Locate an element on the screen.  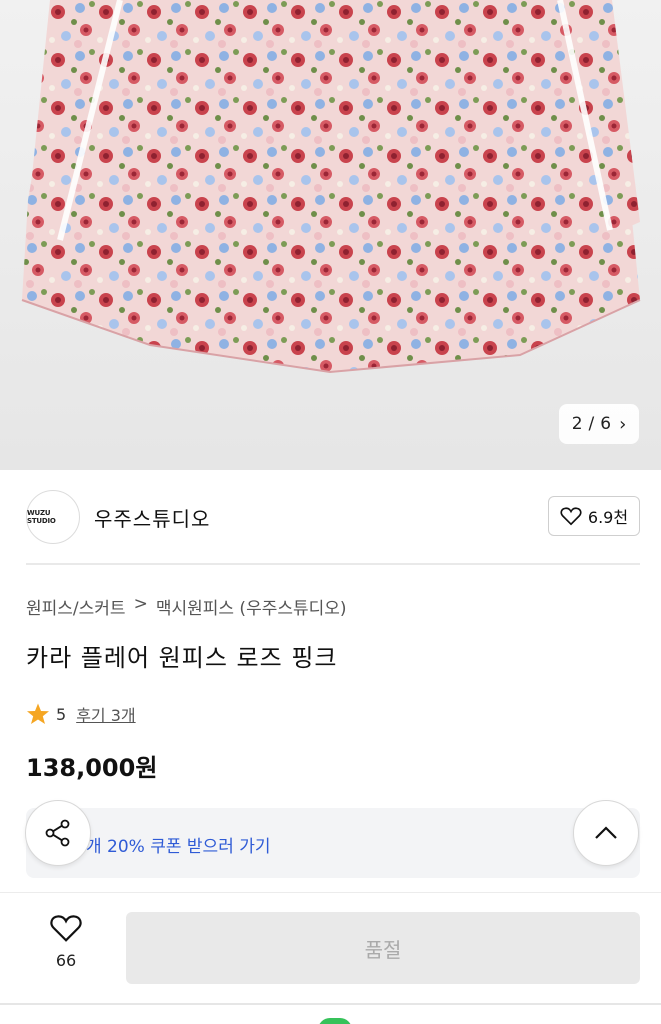
share-button is located at coordinates (58, 833).